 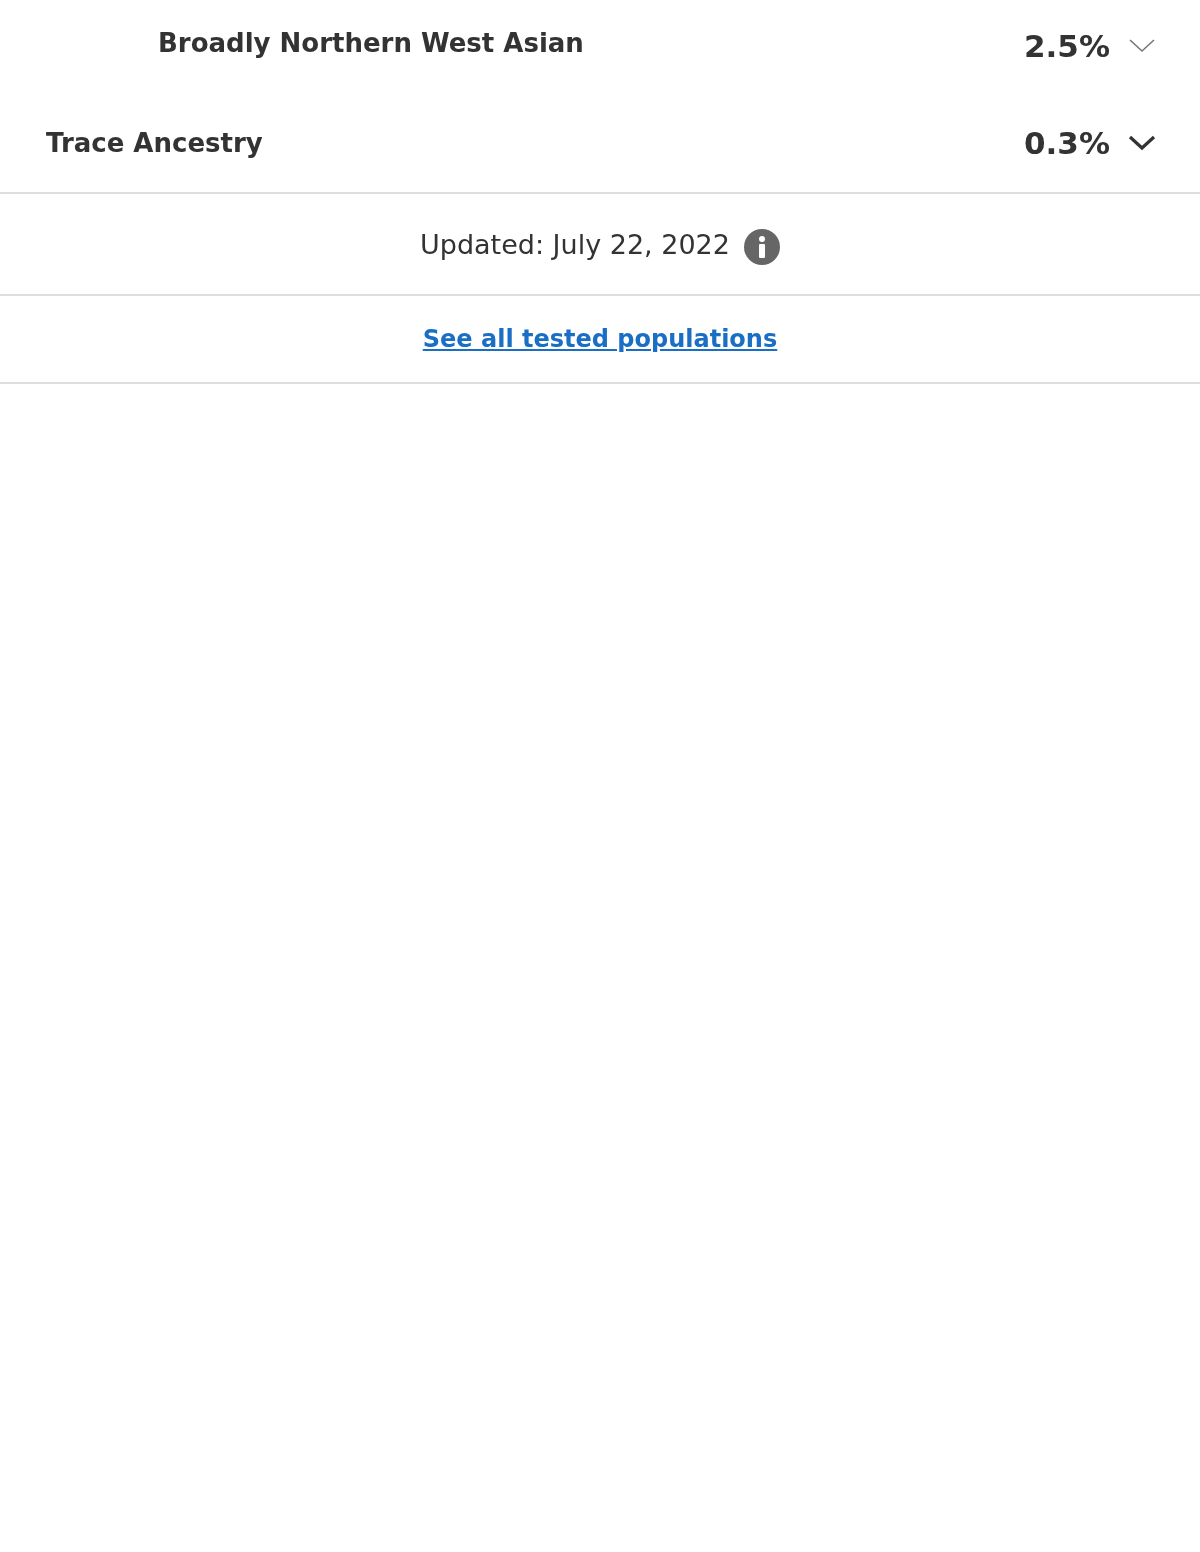 What do you see at coordinates (1142, 143) in the screenshot?
I see `chevron-down-icon` at bounding box center [1142, 143].